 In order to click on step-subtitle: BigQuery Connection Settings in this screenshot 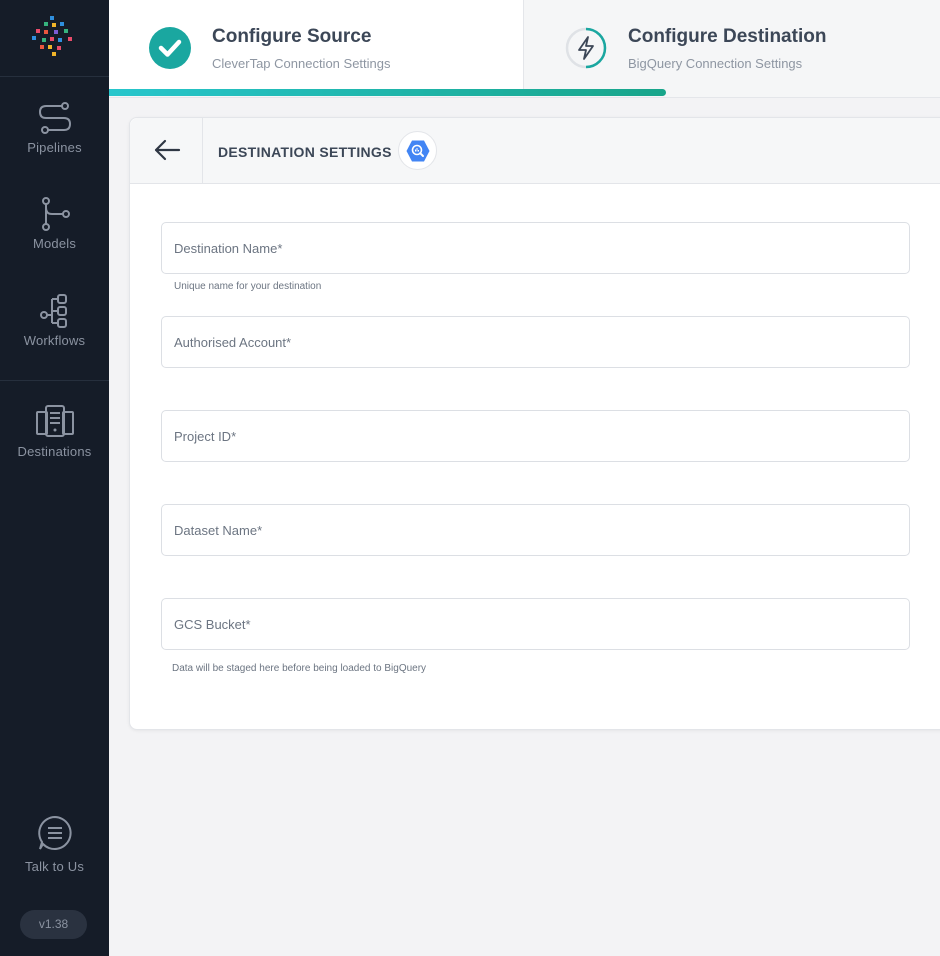, I will do `click(715, 63)`.